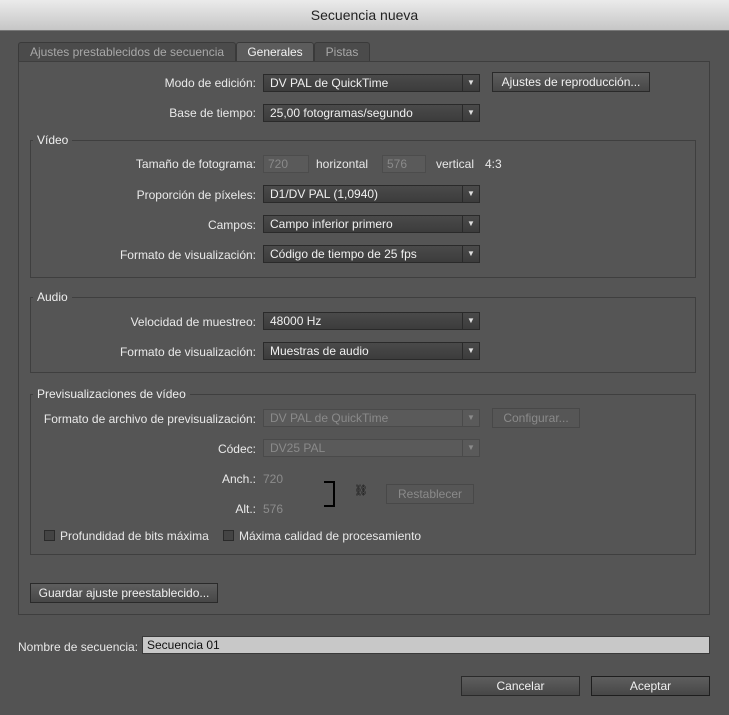  What do you see at coordinates (245, 509) in the screenshot?
I see `preview-height-label: Alt.:` at bounding box center [245, 509].